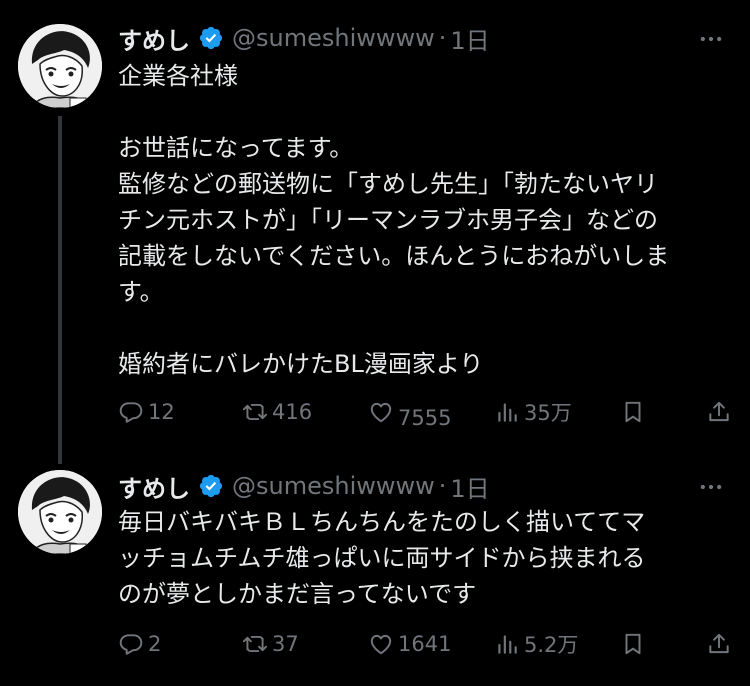 The image size is (750, 686). Describe the element at coordinates (146, 412) in the screenshot. I see `reply-button: 12` at that location.